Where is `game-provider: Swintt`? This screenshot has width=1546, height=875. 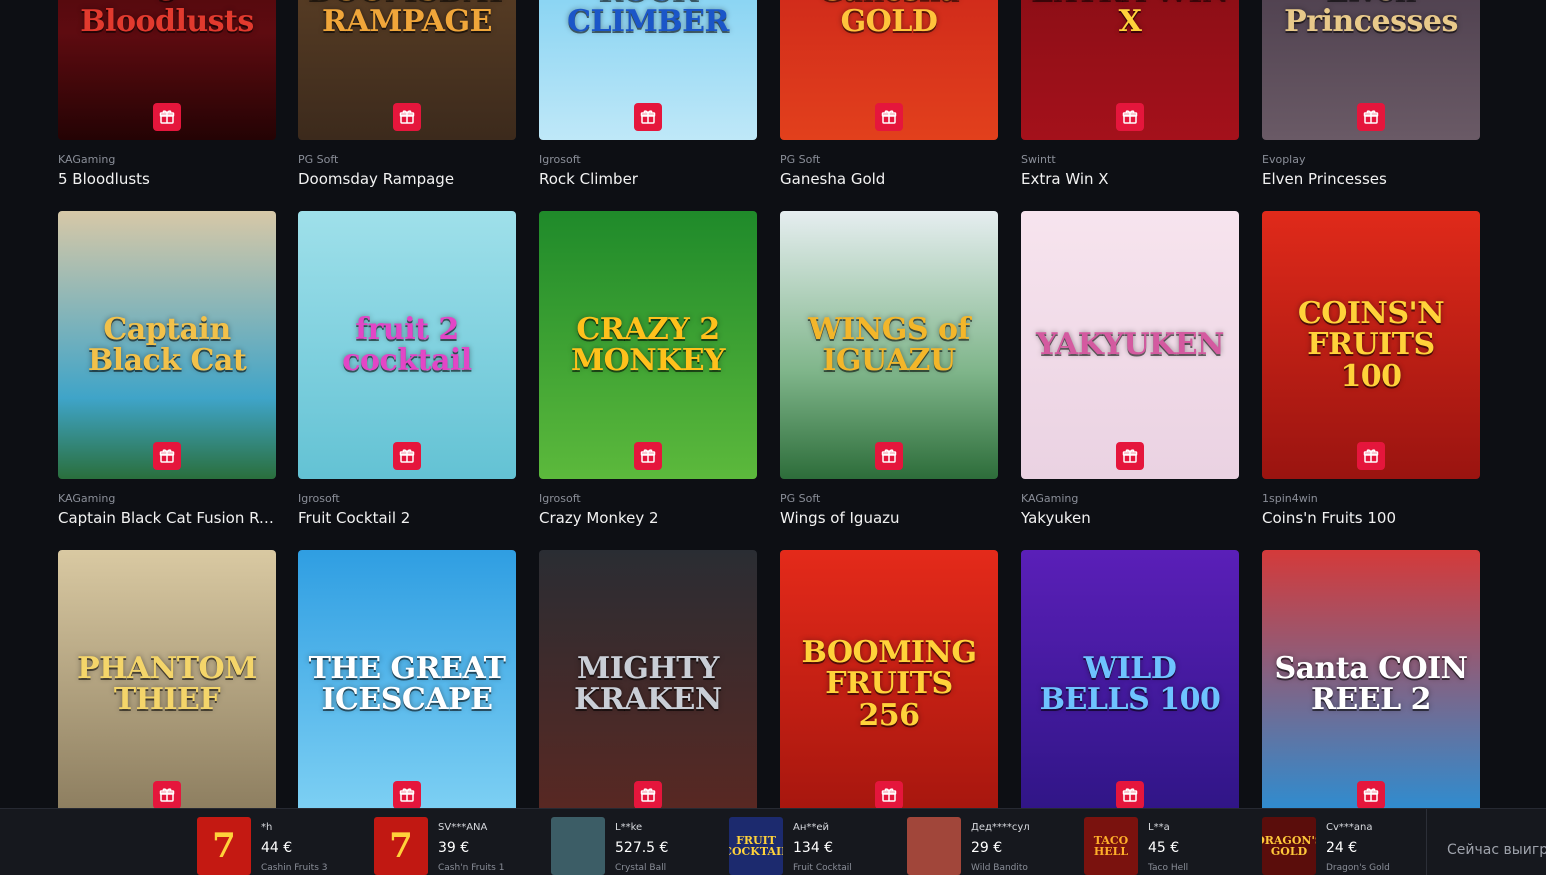
game-provider: Swintt is located at coordinates (1038, 159).